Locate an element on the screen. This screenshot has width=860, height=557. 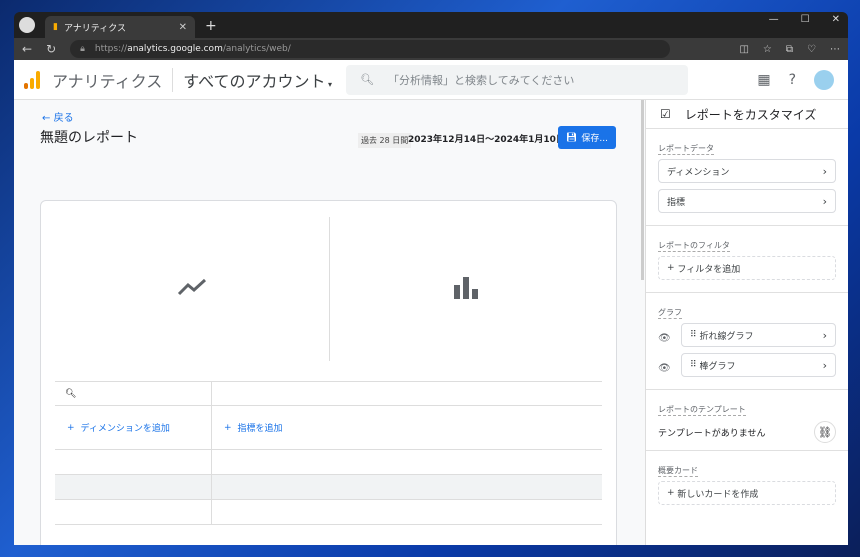
line-chart-icon is located at coordinates (192, 289).